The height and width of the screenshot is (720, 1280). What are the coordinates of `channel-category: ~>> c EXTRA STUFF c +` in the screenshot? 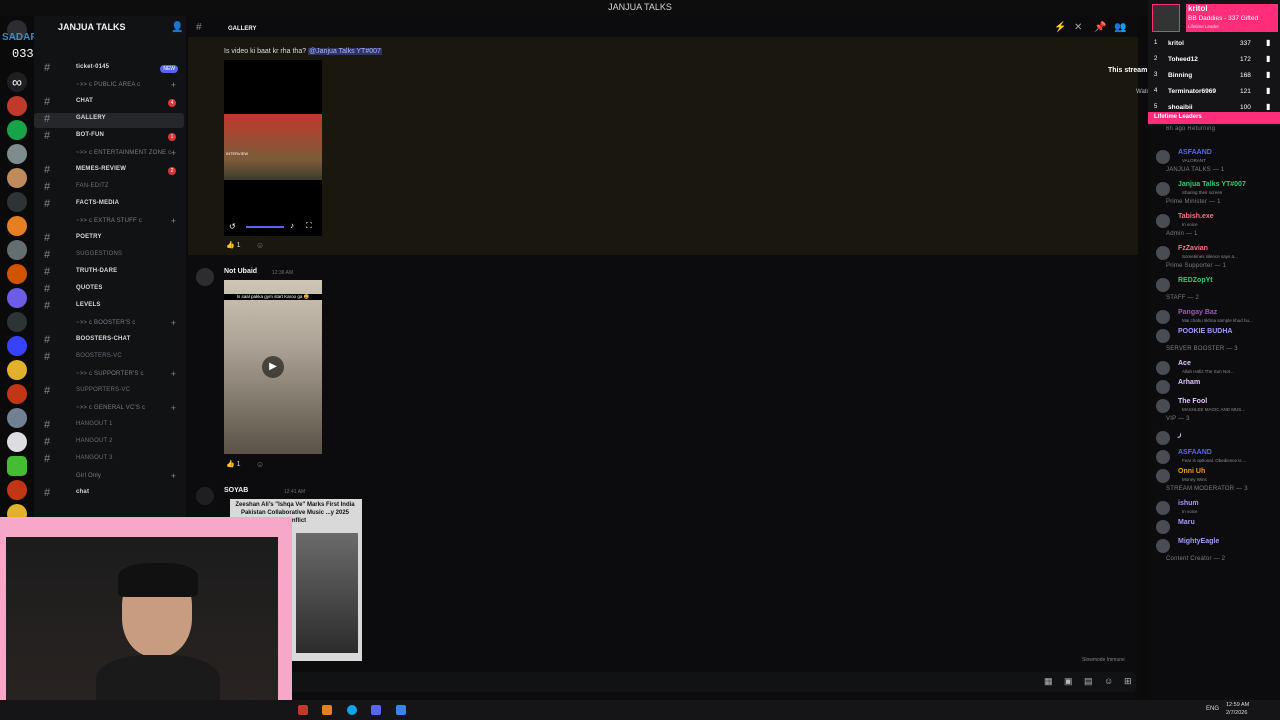 It's located at (109, 222).